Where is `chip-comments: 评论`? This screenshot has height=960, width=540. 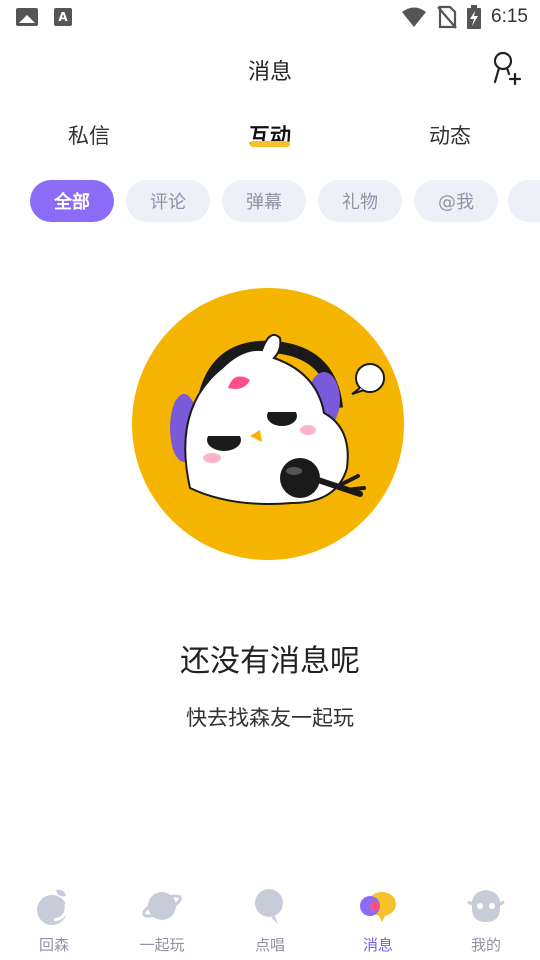 chip-comments: 评论 is located at coordinates (168, 201).